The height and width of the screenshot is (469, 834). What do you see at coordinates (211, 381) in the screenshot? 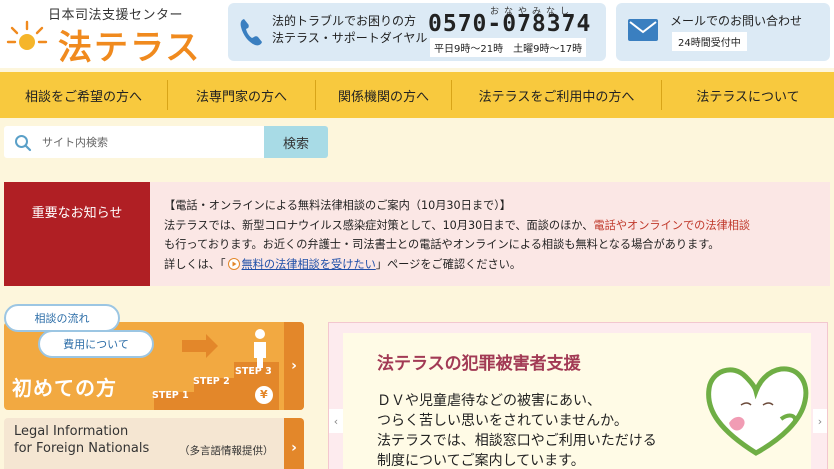
I see `step-2-label: STEP 2` at bounding box center [211, 381].